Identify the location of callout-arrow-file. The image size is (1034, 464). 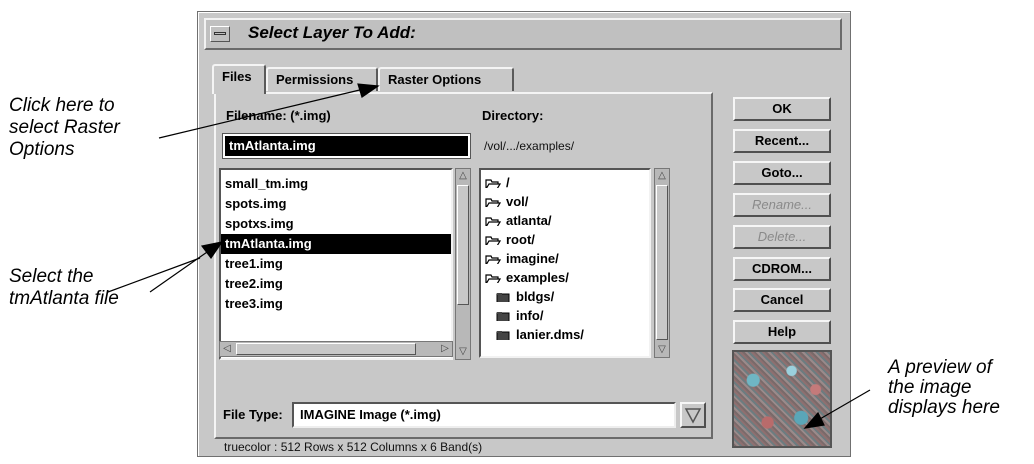
(154, 275).